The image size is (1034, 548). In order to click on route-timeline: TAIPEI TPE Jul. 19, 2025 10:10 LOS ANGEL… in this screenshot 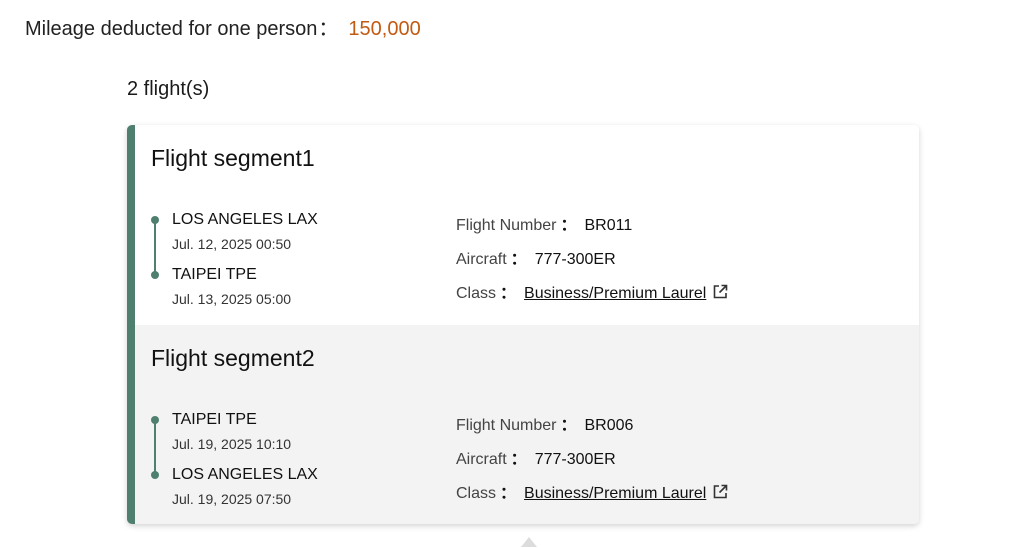, I will do `click(291, 459)`.